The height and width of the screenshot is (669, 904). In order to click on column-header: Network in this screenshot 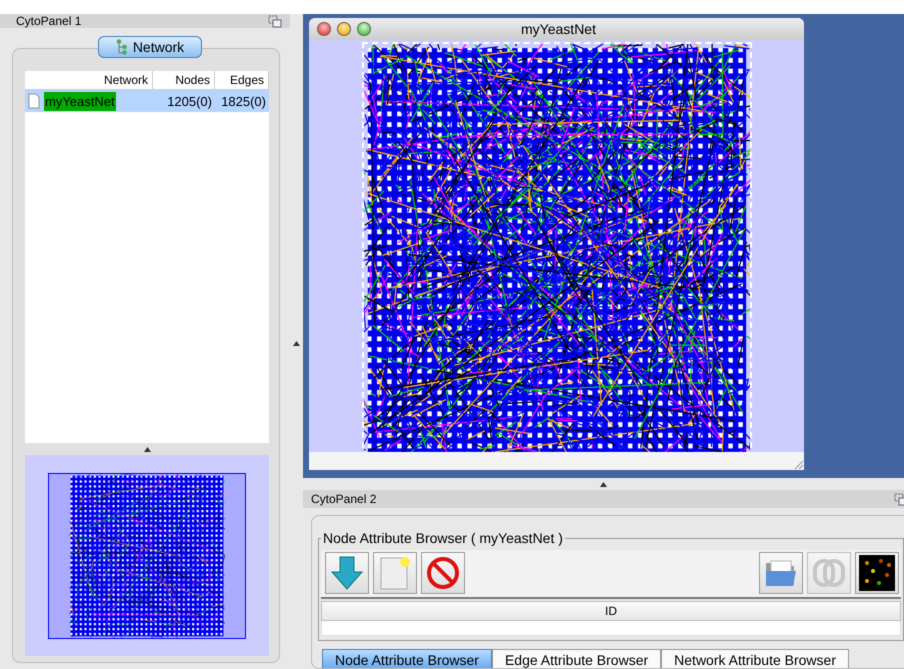, I will do `click(89, 80)`.